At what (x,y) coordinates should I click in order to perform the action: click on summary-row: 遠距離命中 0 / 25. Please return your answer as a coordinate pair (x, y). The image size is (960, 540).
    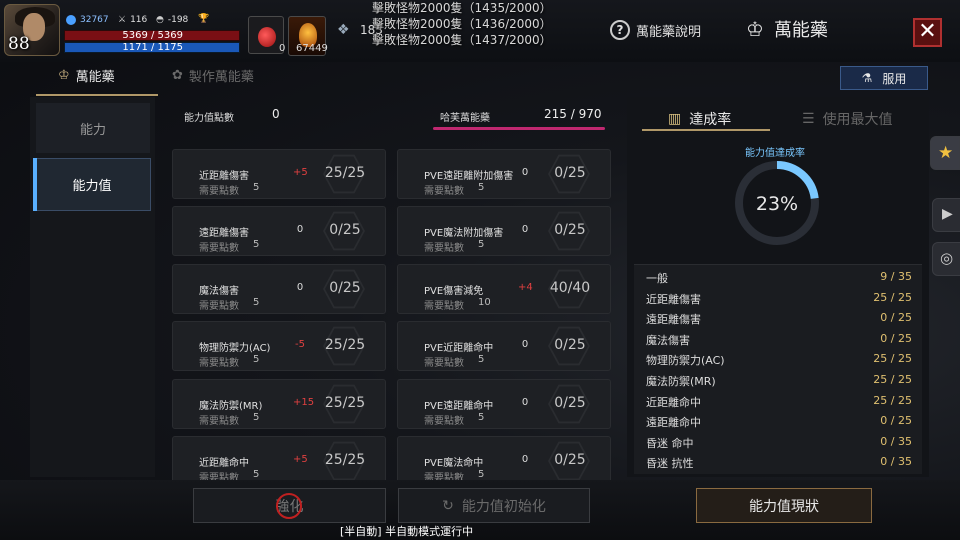
    Looking at the image, I should click on (778, 419).